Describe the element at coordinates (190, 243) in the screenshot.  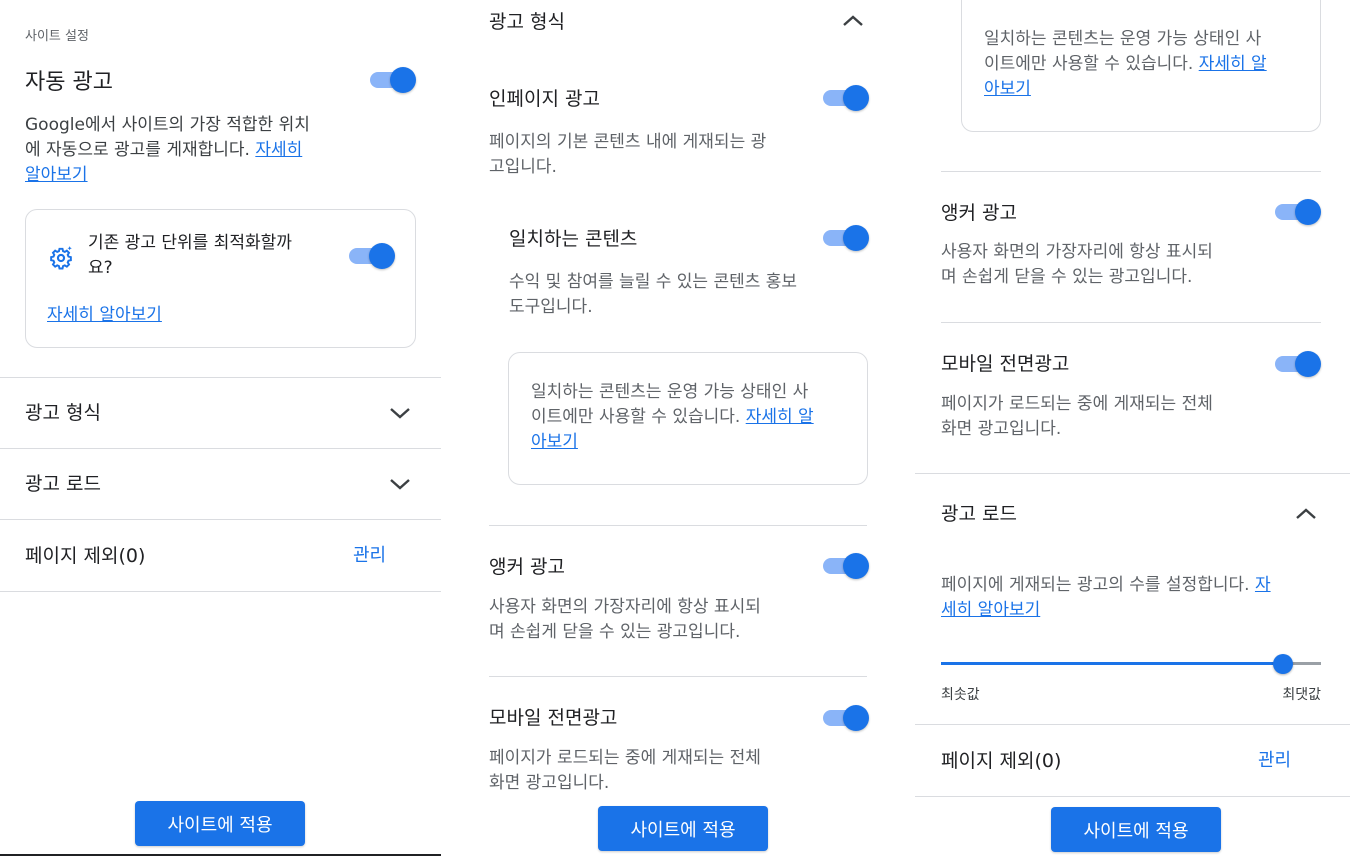
I see `optimize-line1: 기존 광고 단위를 최적화할까` at that location.